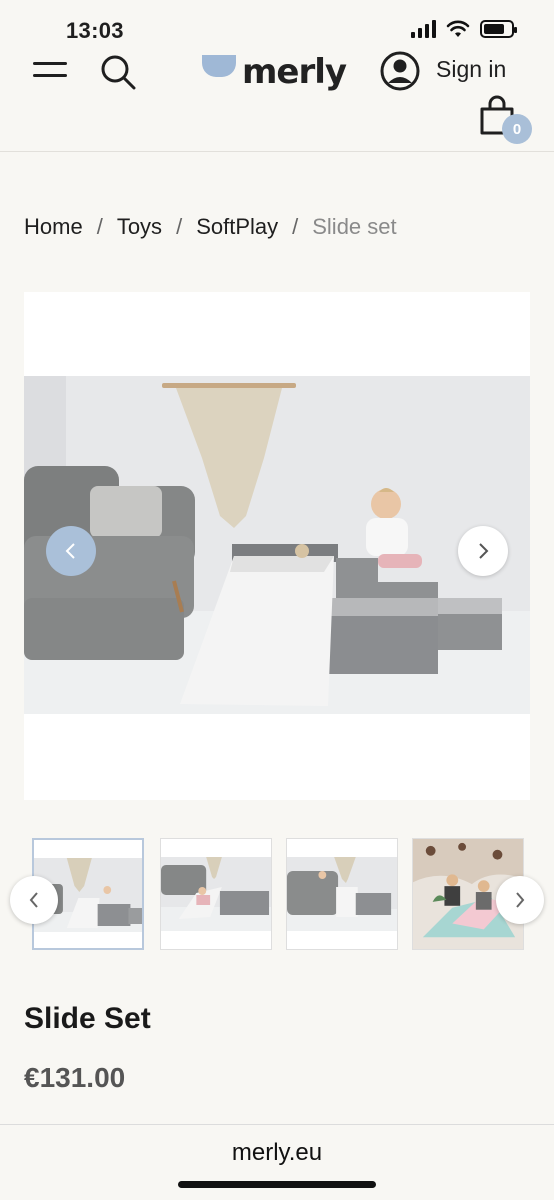  Describe the element at coordinates (219, 66) in the screenshot. I see `logo-mark` at that location.